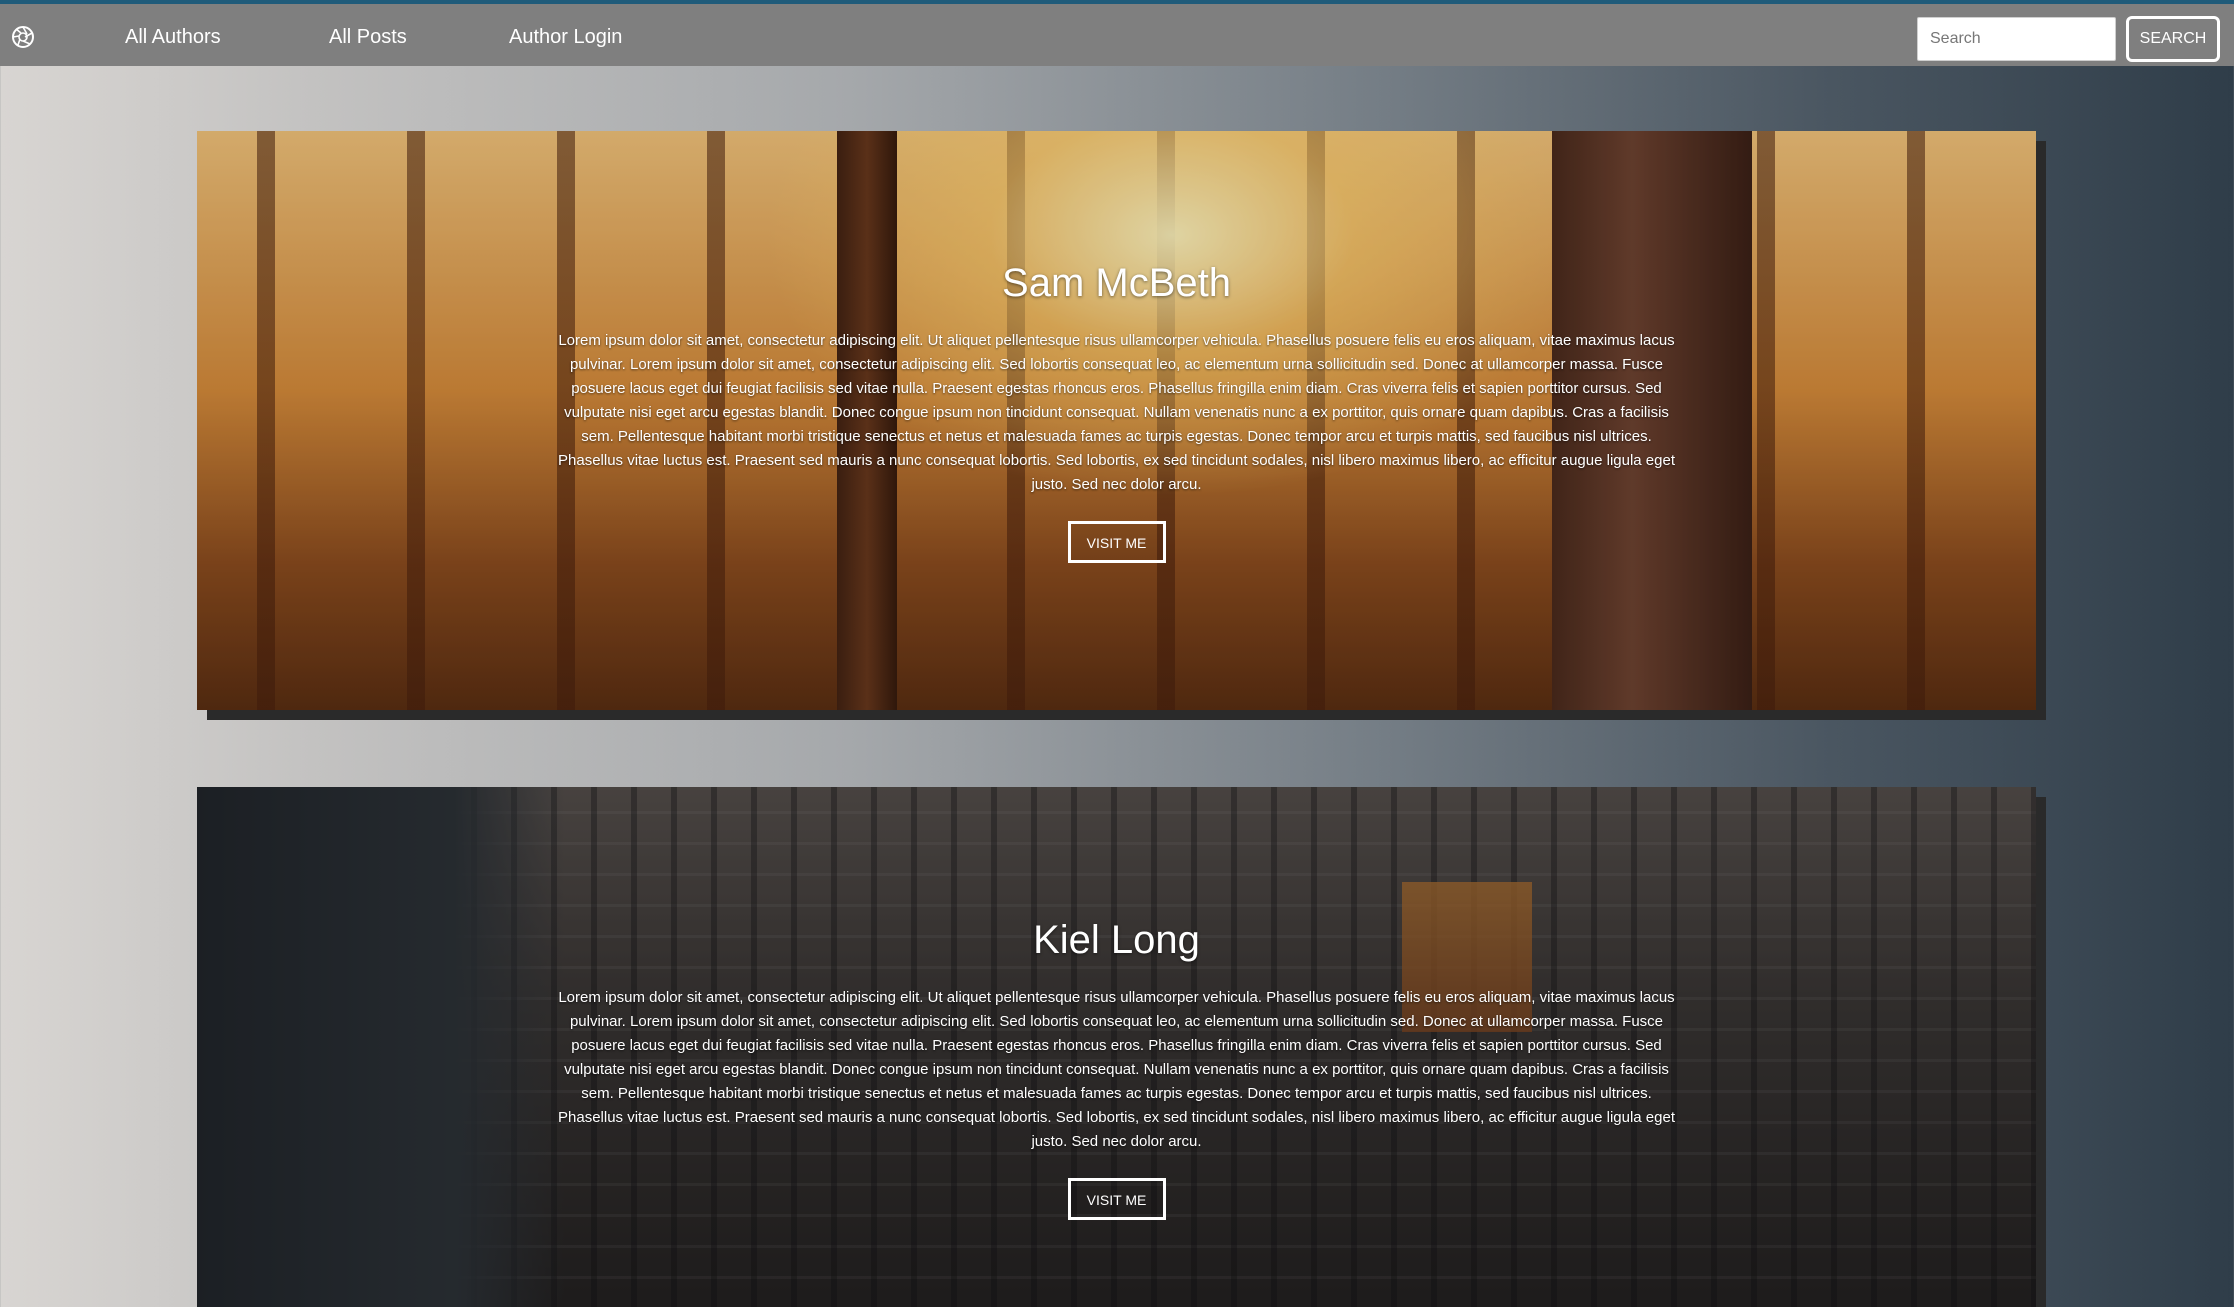  I want to click on aperture-icon, so click(23, 37).